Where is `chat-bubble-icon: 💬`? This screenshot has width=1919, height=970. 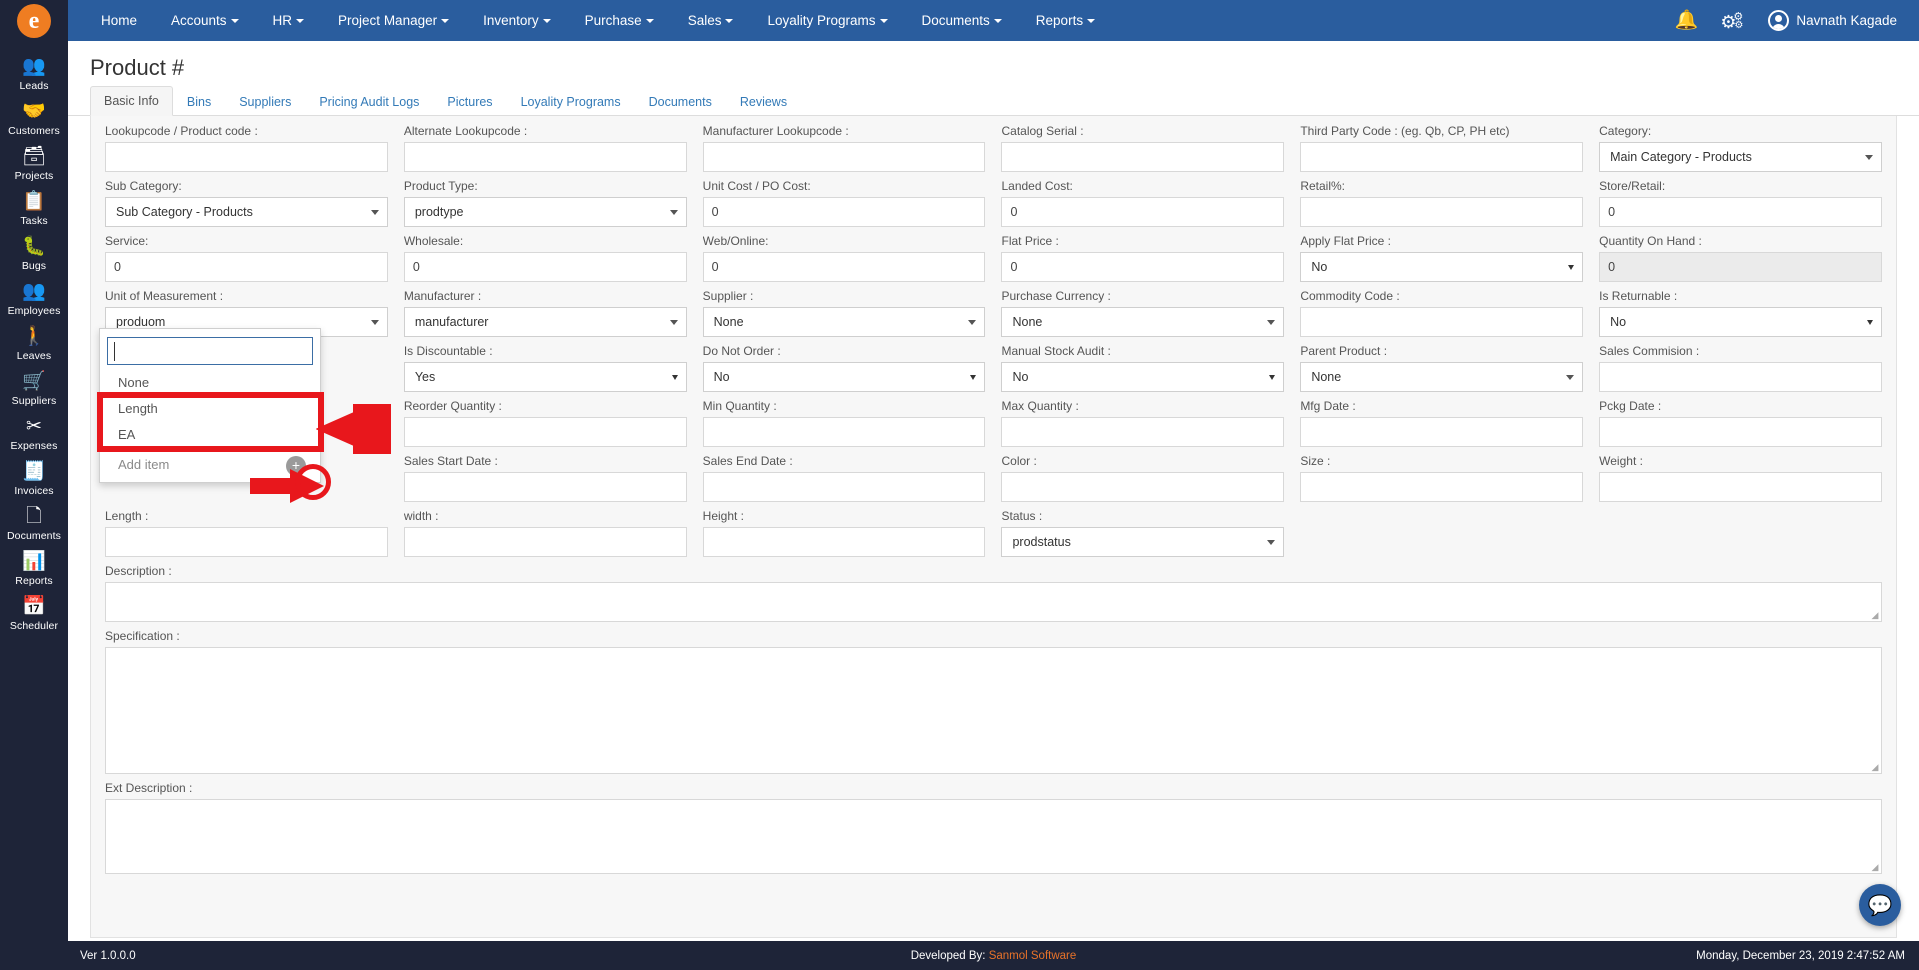
chat-bubble-icon: 💬 is located at coordinates (1880, 905).